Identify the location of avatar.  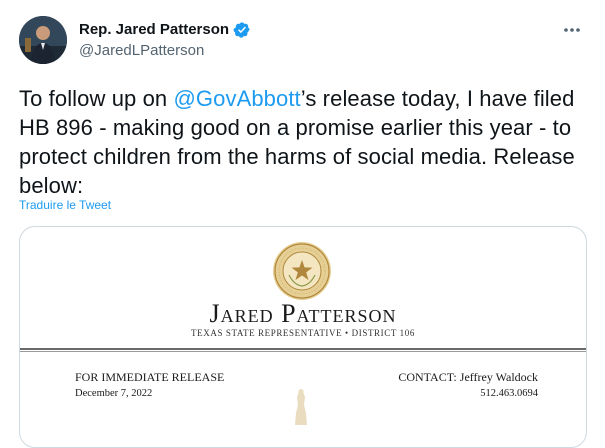
(43, 40).